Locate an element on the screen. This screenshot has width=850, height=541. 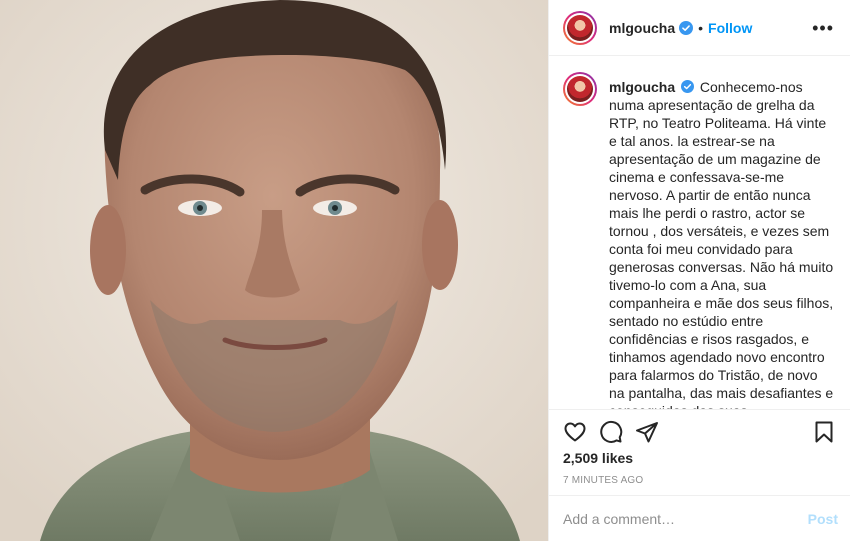
caption-username: mlgoucha is located at coordinates (642, 87).